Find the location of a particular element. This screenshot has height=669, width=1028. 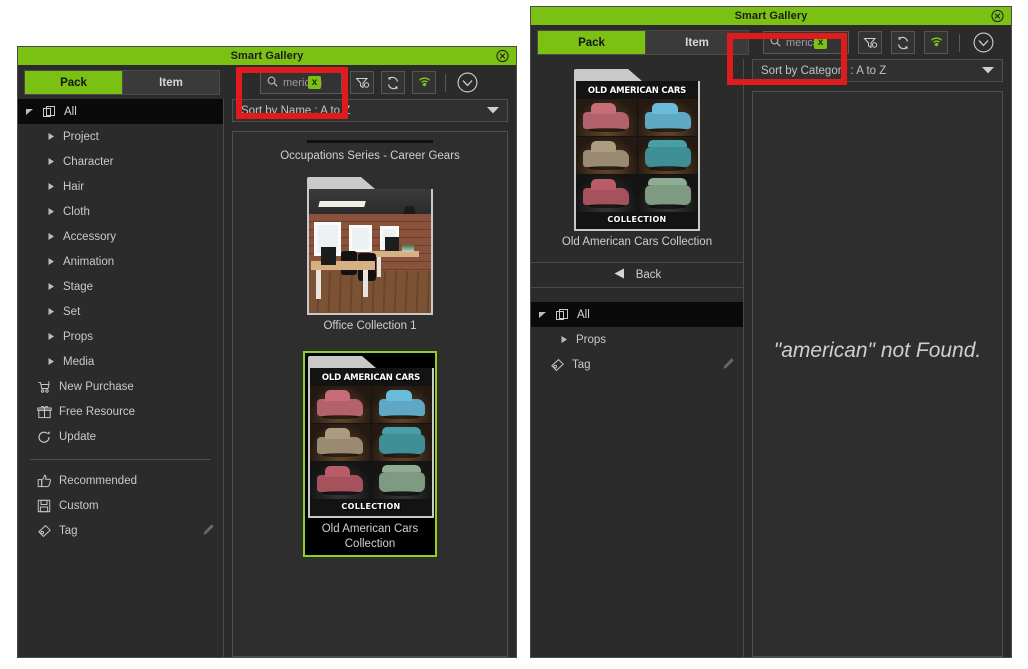

tree-item-cloth: Cloth is located at coordinates (120, 211).